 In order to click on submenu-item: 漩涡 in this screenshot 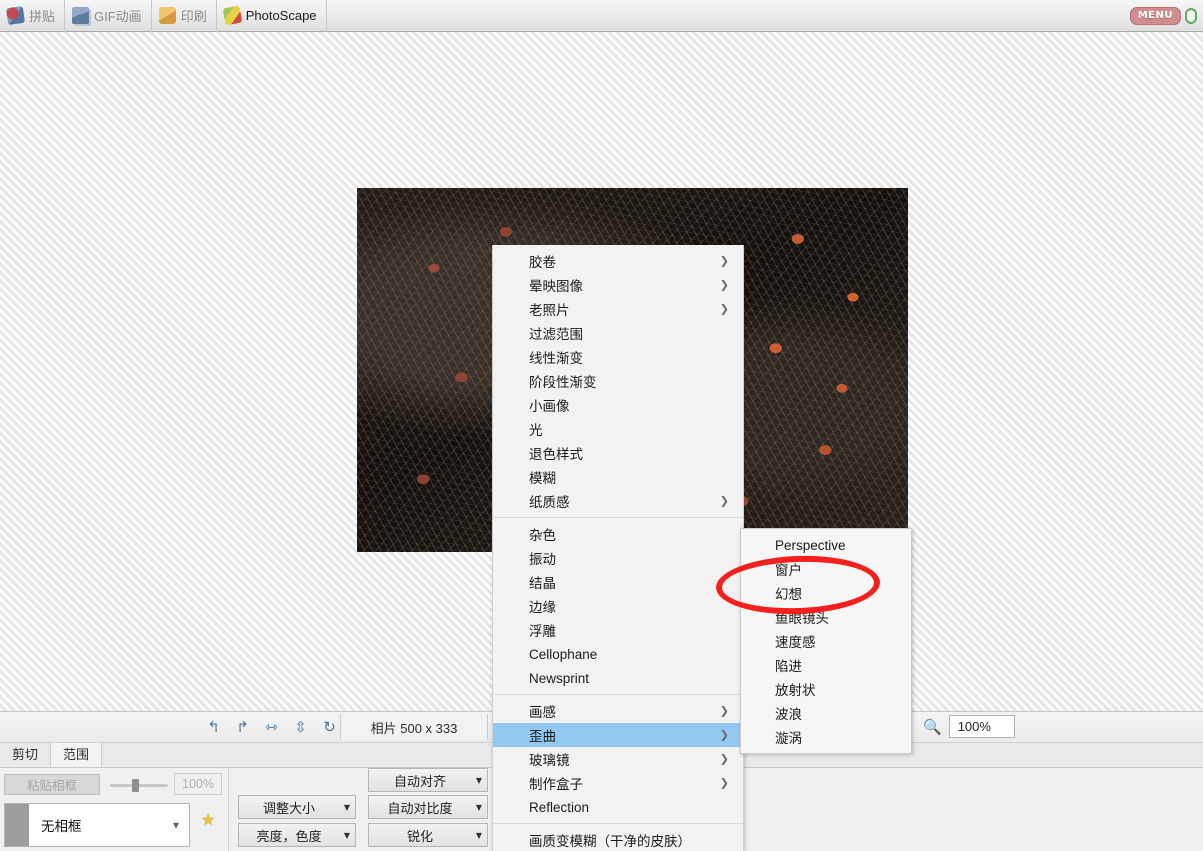, I will do `click(826, 737)`.